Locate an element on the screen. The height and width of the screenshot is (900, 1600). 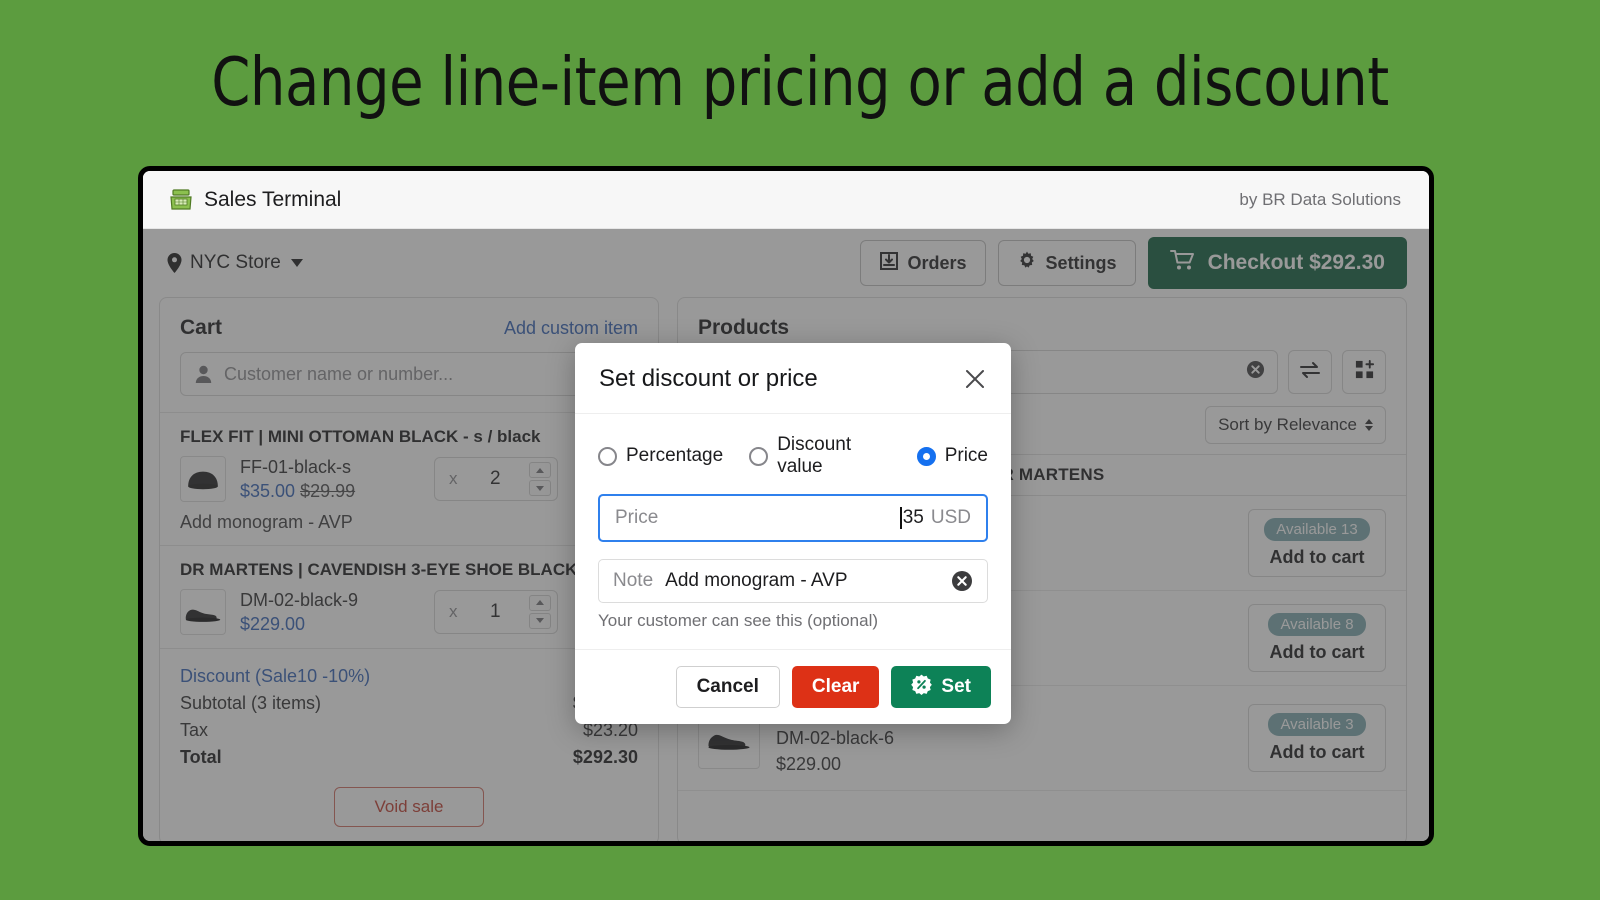
text-caret is located at coordinates (900, 518).